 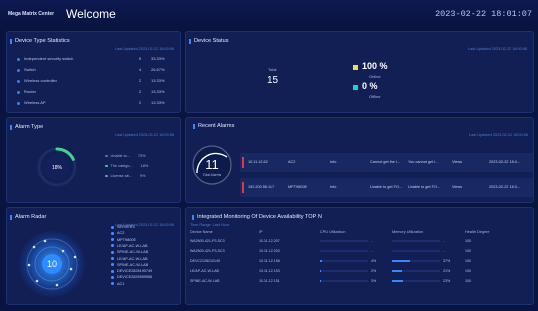 I want to click on table-row: WA2600-421-FS,SC3 10.11.12.207 - - 100, so click(x=359, y=241).